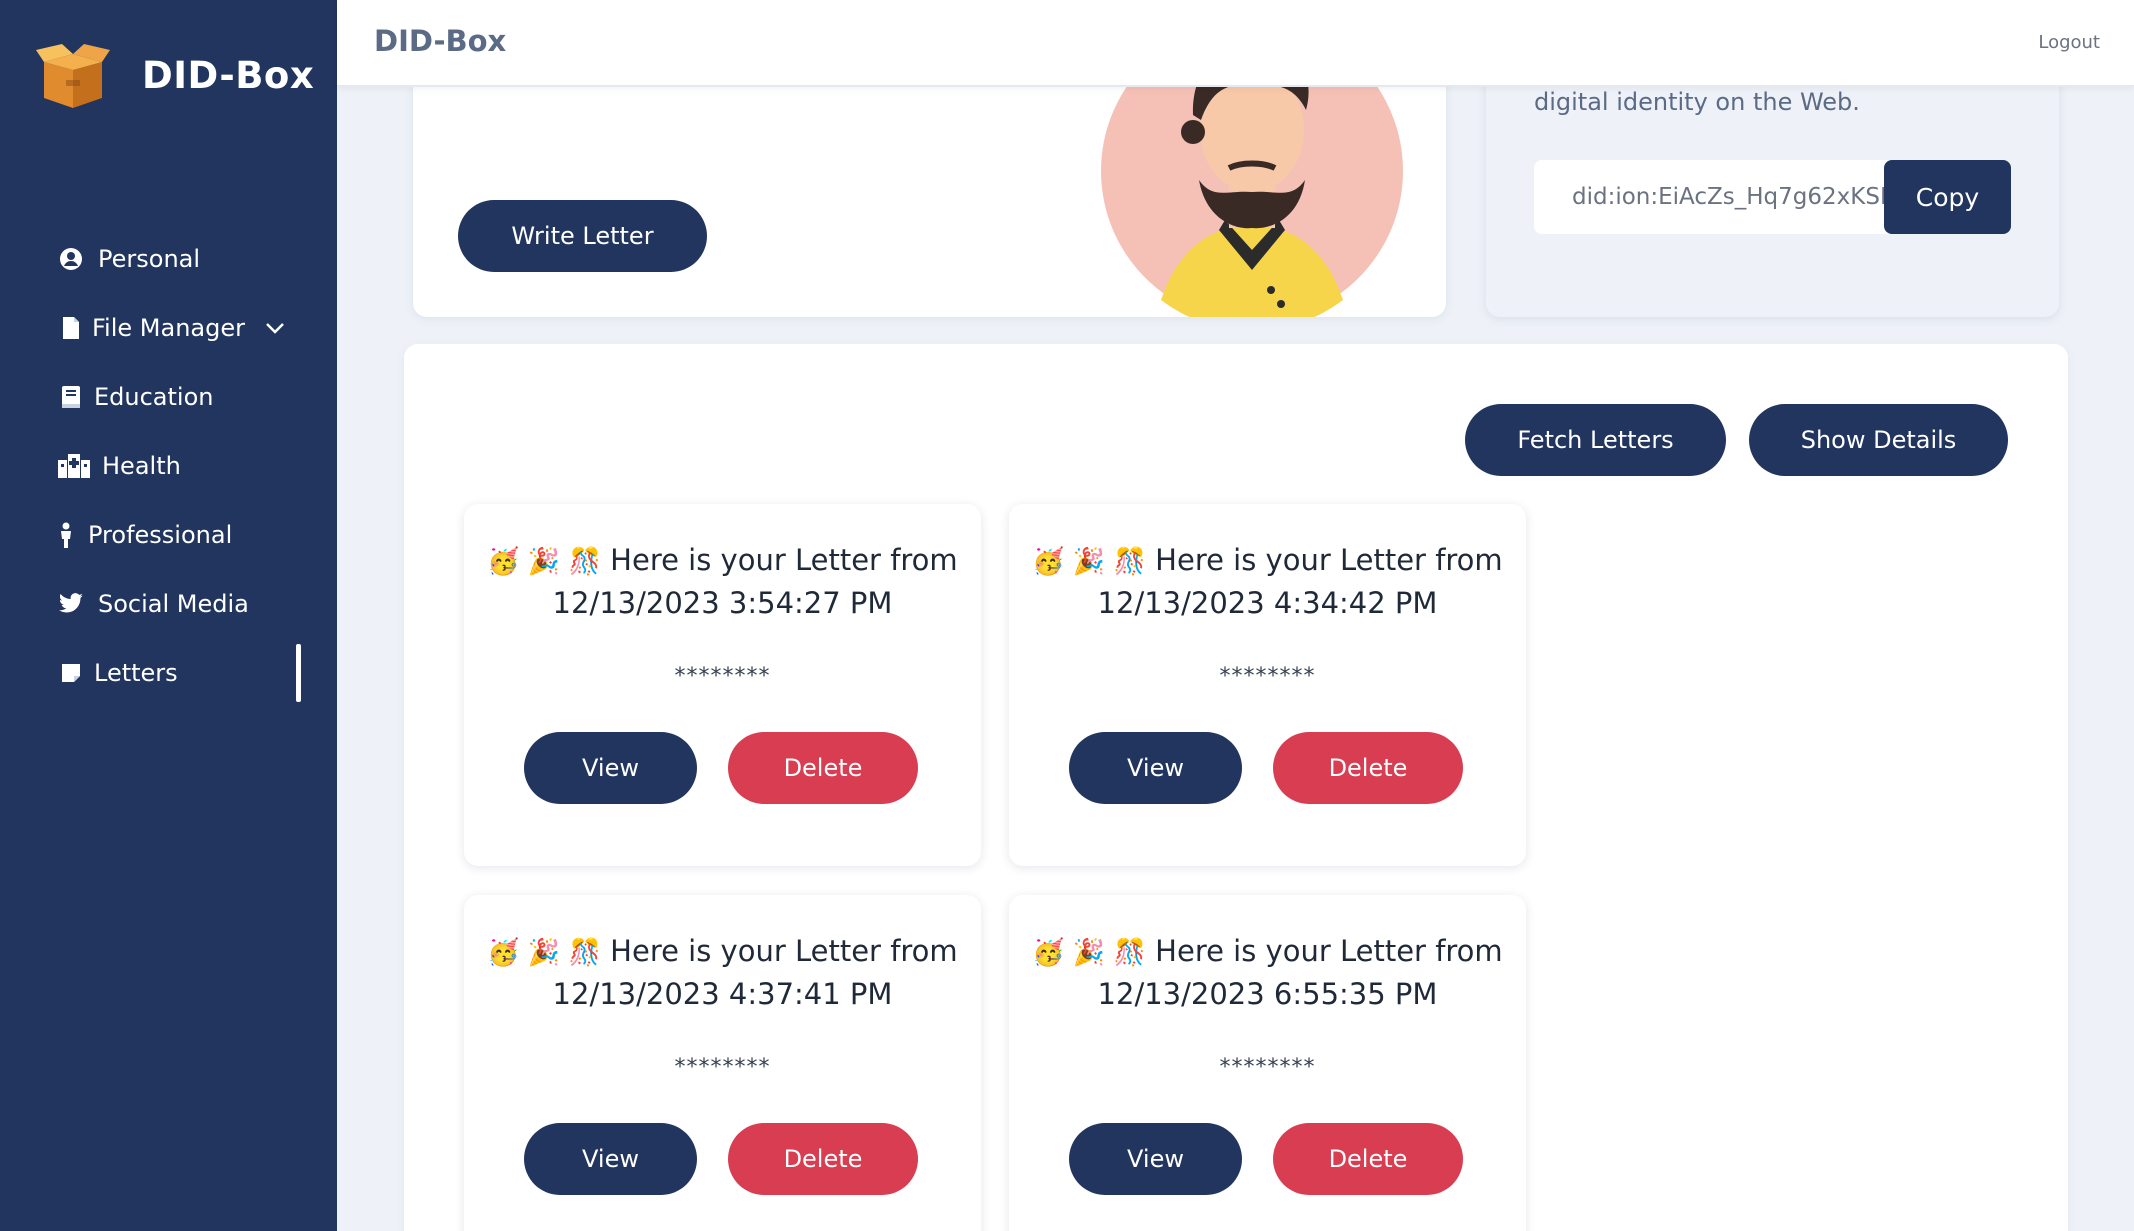 Image resolution: width=2134 pixels, height=1231 pixels. I want to click on sidebar-item-file-manager: File Manager, so click(168, 327).